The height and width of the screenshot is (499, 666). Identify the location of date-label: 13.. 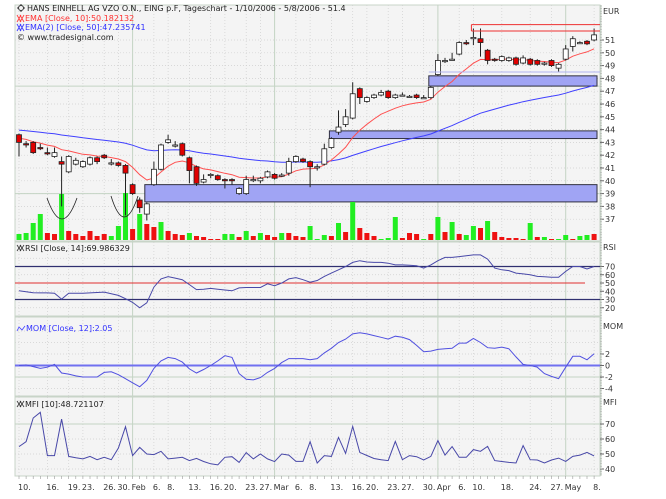
(336, 487).